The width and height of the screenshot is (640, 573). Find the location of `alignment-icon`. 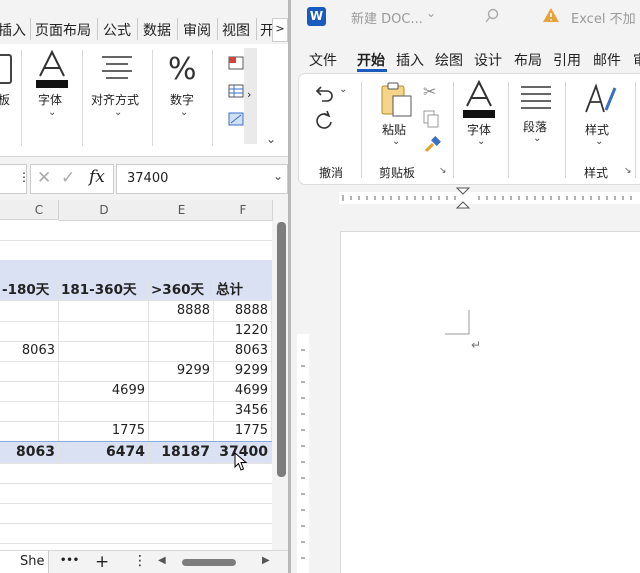

alignment-icon is located at coordinates (117, 69).